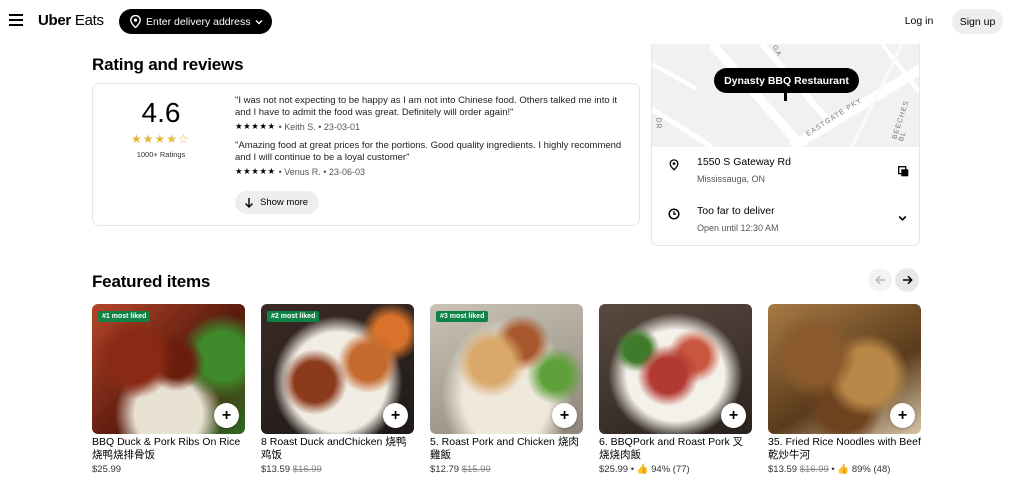  Describe the element at coordinates (731, 179) in the screenshot. I see `store-city: Mississauga, ON` at that location.